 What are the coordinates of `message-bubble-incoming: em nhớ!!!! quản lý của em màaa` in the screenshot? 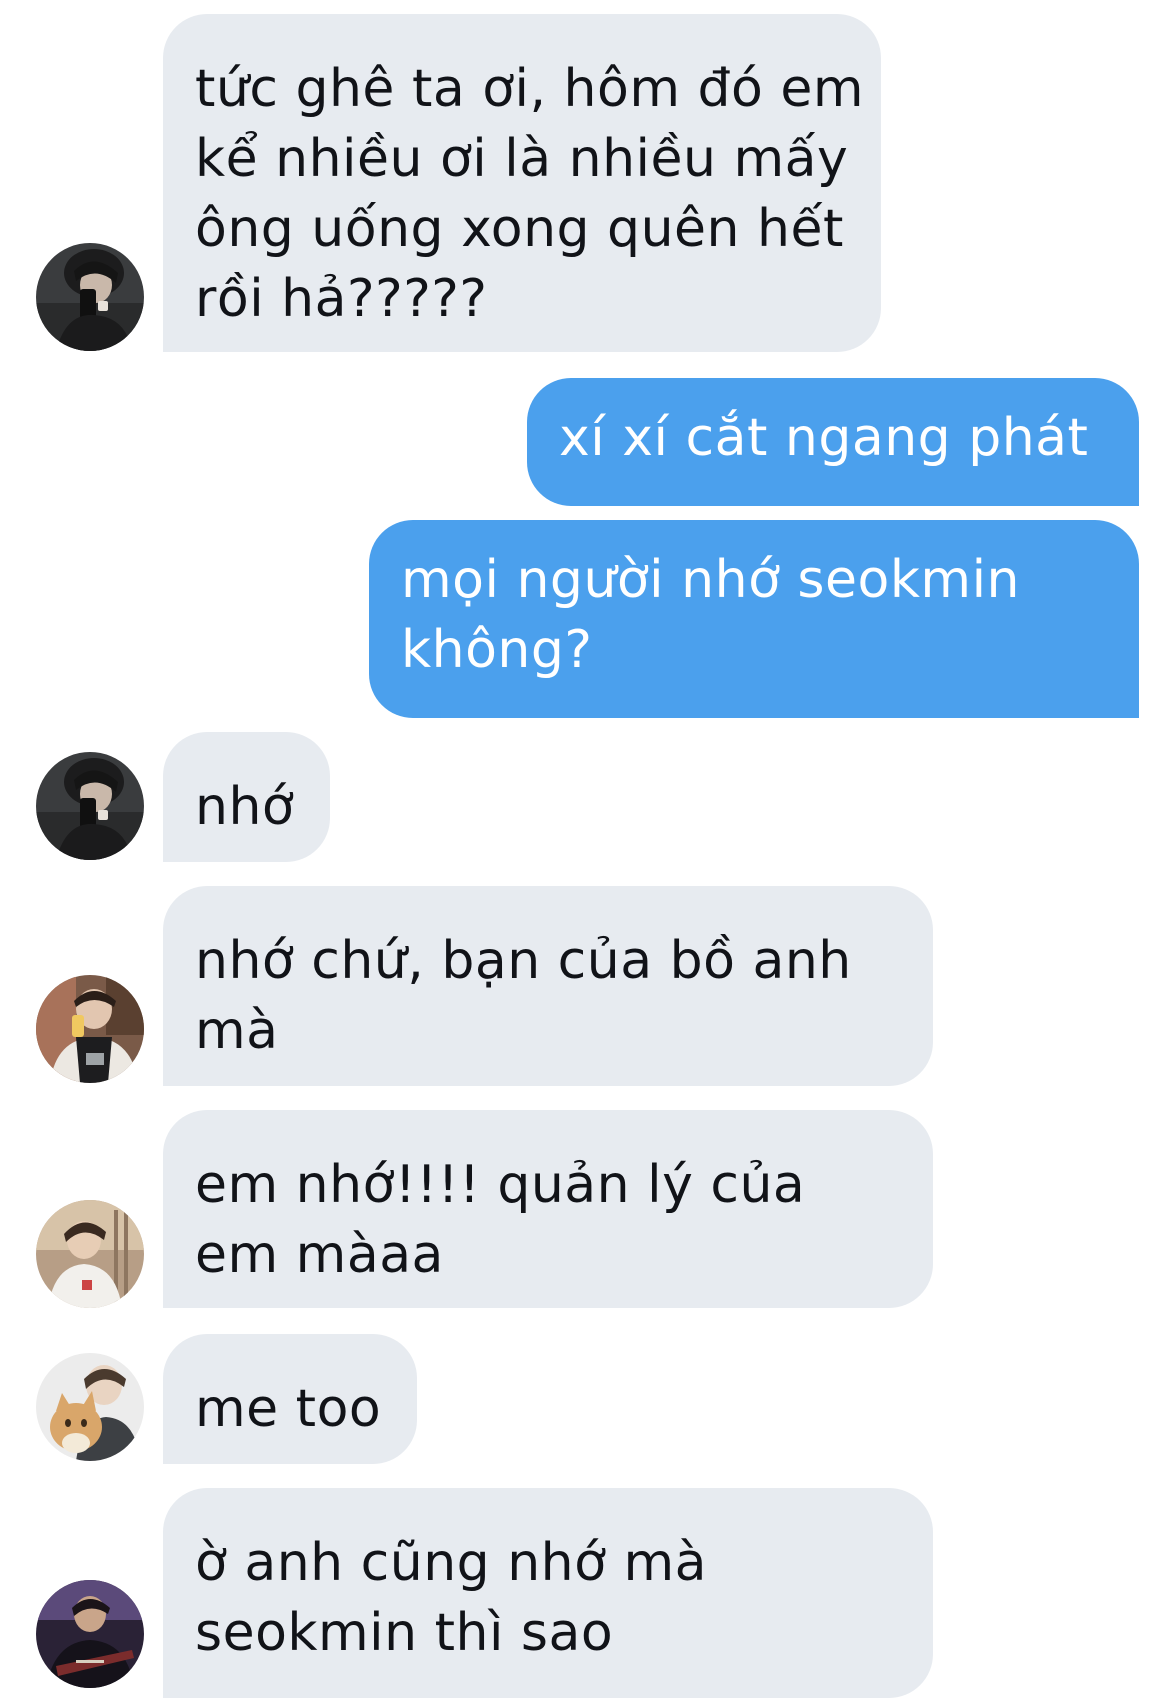 It's located at (548, 1209).